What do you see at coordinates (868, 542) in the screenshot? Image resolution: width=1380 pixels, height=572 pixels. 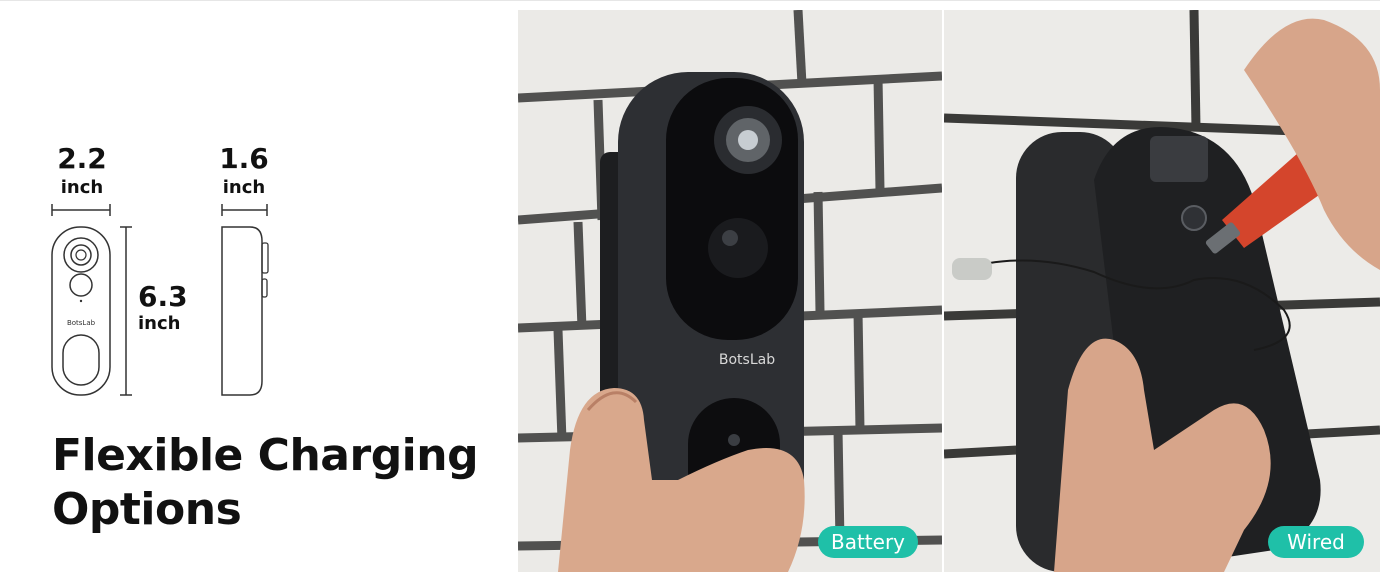 I see `battery-badge: Battery` at bounding box center [868, 542].